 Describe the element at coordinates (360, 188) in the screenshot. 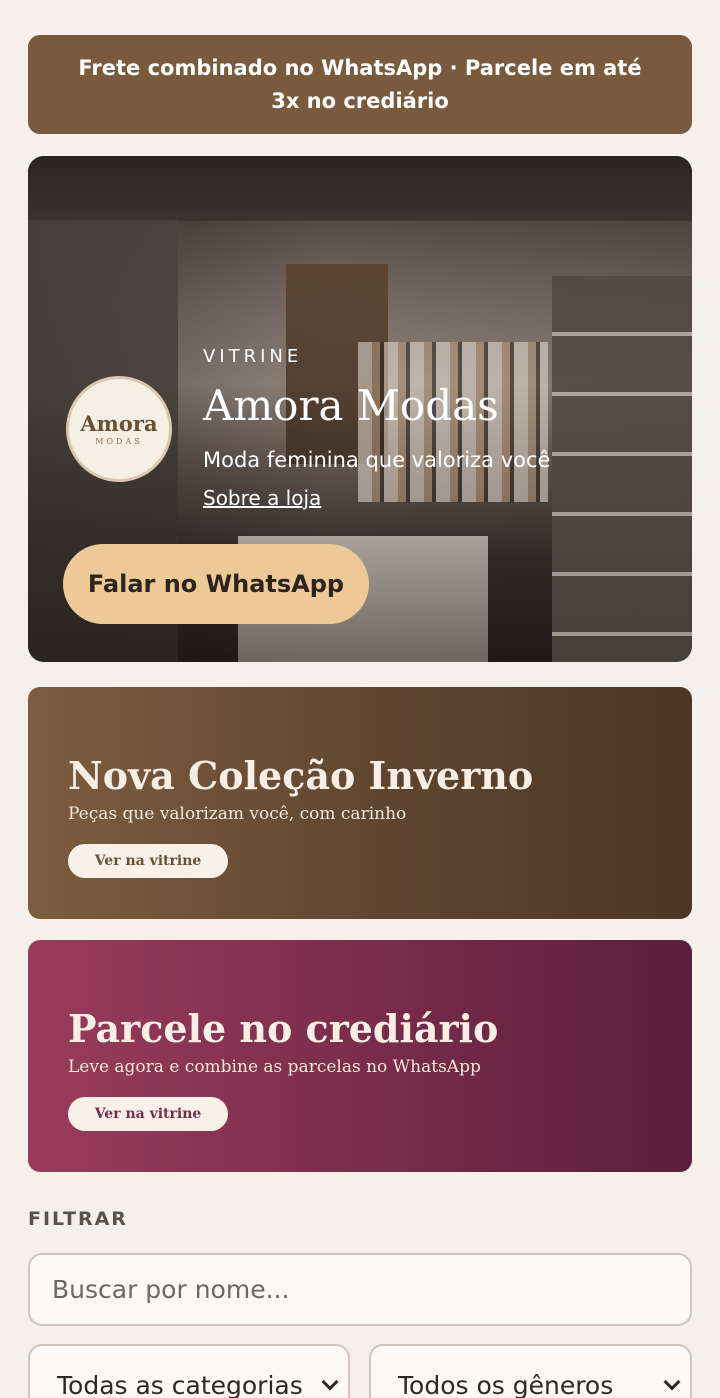

I see `hero-background-beam` at that location.